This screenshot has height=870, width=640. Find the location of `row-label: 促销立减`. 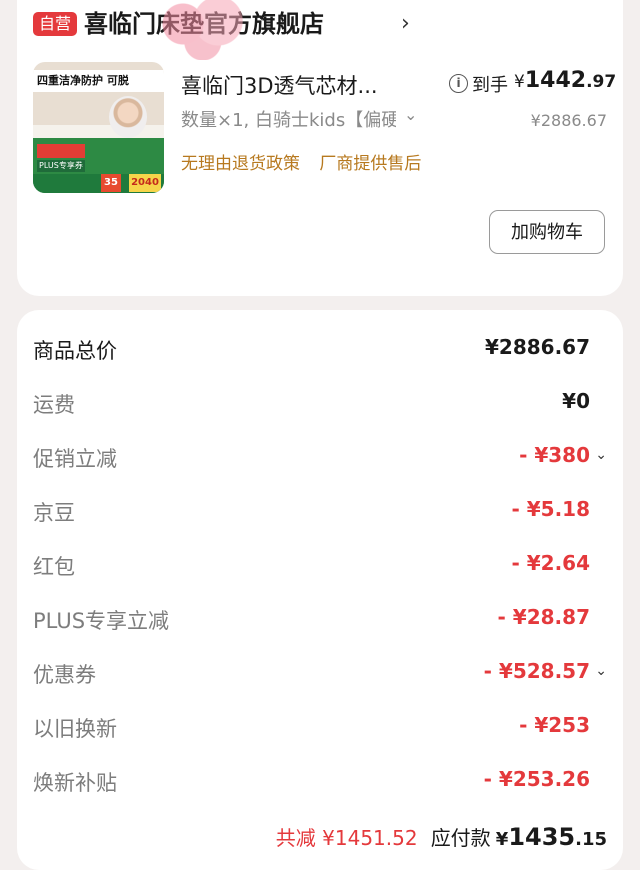

row-label: 促销立减 is located at coordinates (75, 459).